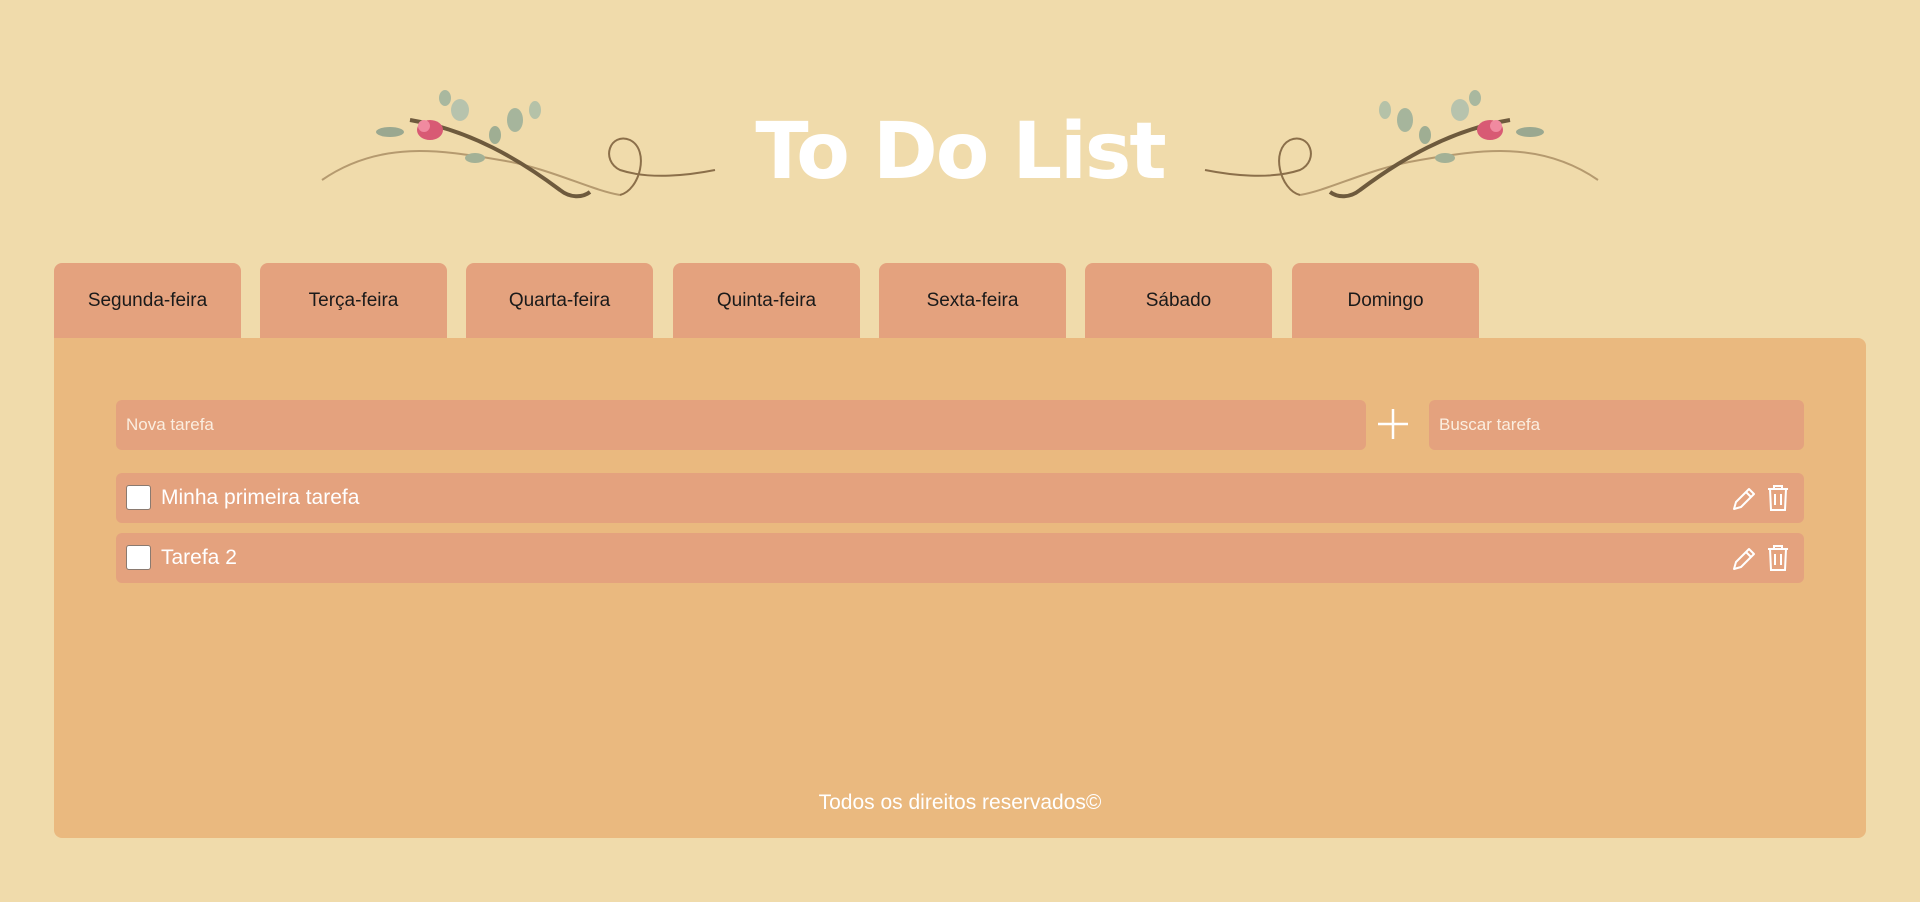  I want to click on tab-quarta-feira: Quarta-feira, so click(559, 301).